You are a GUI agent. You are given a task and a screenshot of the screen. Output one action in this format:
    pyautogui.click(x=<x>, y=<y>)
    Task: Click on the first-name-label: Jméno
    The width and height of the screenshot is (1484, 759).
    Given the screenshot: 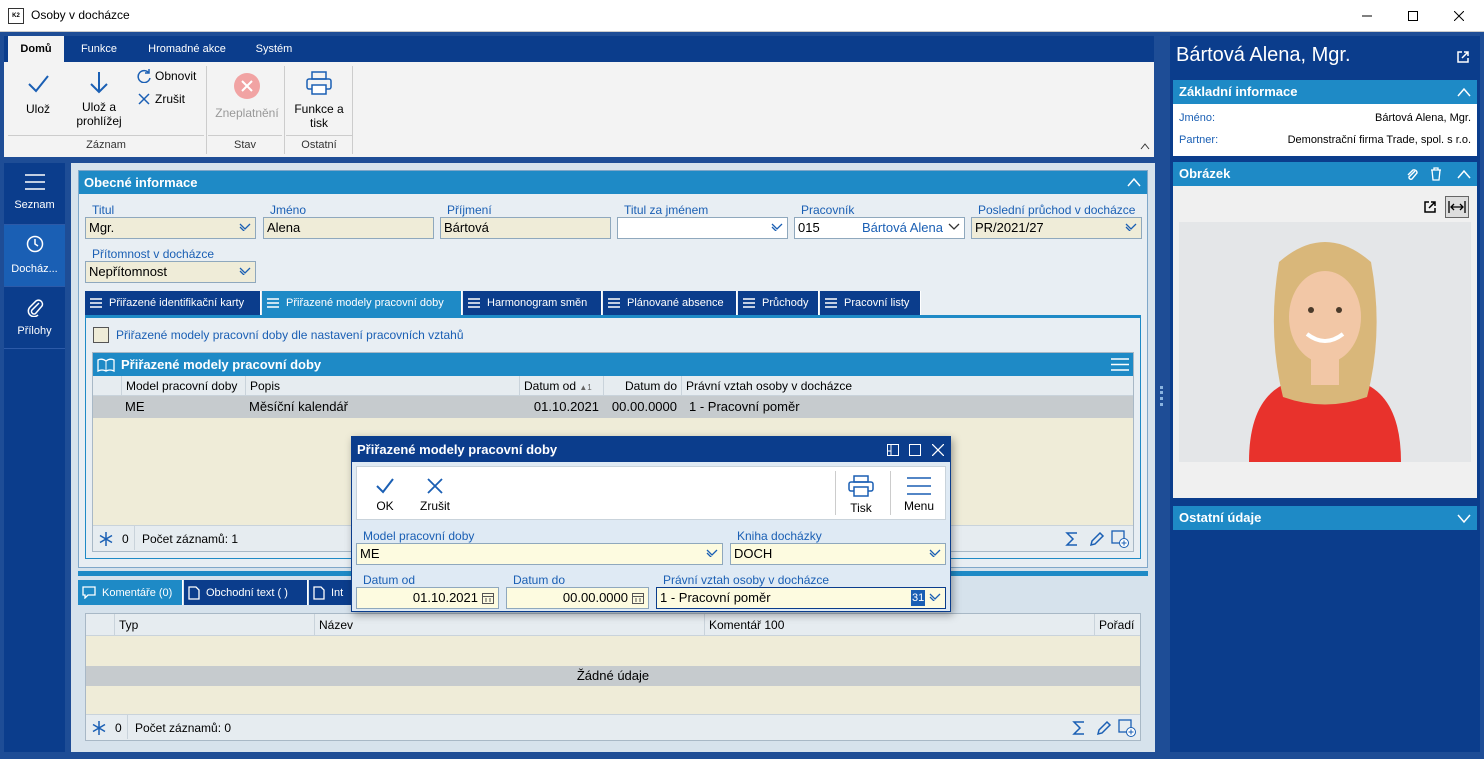 What is the action you would take?
    pyautogui.click(x=288, y=210)
    